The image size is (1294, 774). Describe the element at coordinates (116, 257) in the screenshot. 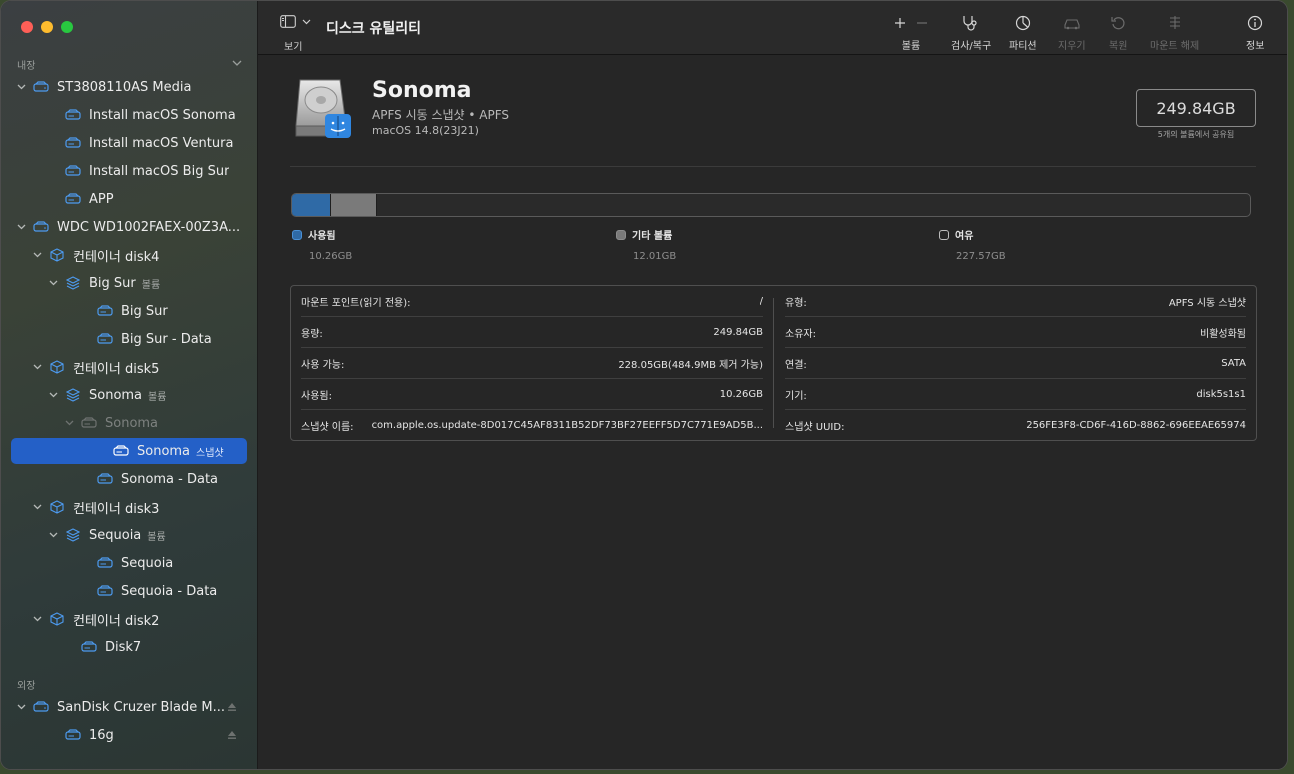

I see `sidebar-item-label: 컨테이너 disk4` at that location.